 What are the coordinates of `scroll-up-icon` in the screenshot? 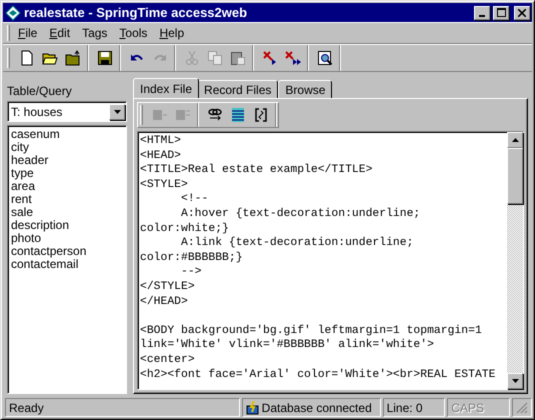 It's located at (515, 140).